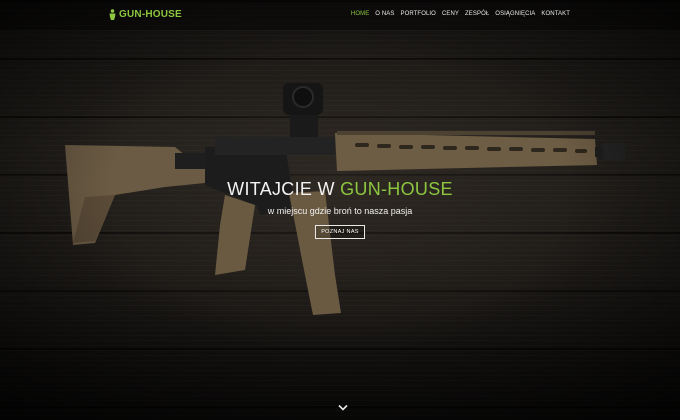 The width and height of the screenshot is (680, 420). What do you see at coordinates (150, 14) in the screenshot?
I see `brand-name: GUN-HOUSE` at bounding box center [150, 14].